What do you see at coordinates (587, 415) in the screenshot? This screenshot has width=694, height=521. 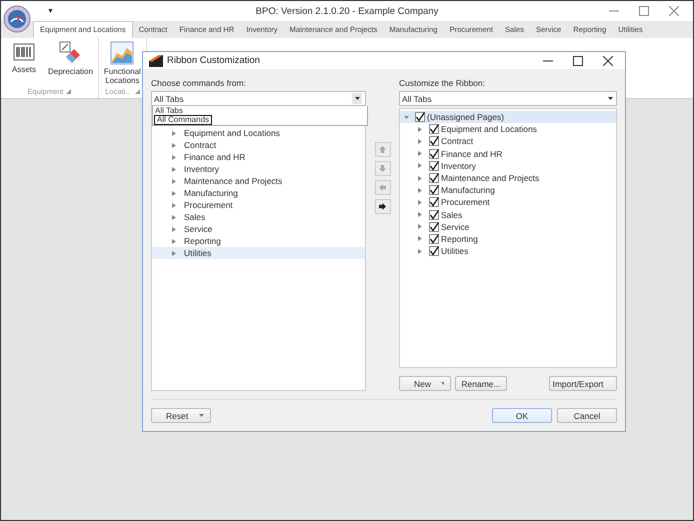 I see `cancel-button: Cancel` at bounding box center [587, 415].